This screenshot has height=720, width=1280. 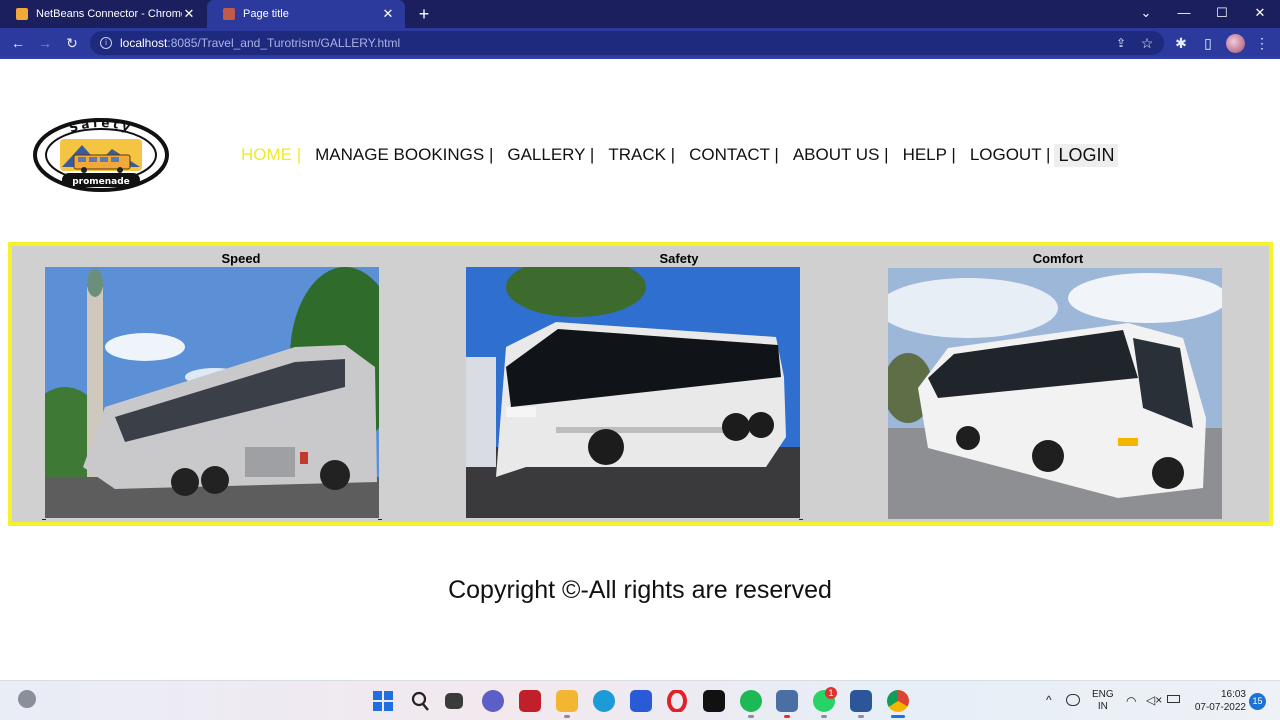 I want to click on windows-taskbar: 1 ^ ENG IN ◠ ◁× 16:03 07-07-2022, so click(x=640, y=700).